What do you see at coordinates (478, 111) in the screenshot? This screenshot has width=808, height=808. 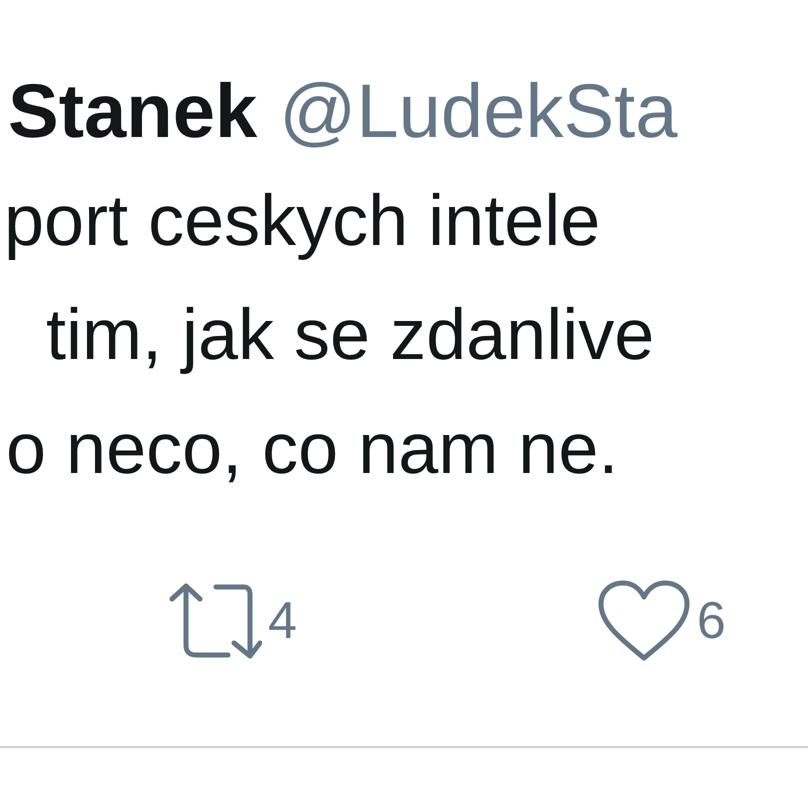 I see `author-handle: @LudekSta` at bounding box center [478, 111].